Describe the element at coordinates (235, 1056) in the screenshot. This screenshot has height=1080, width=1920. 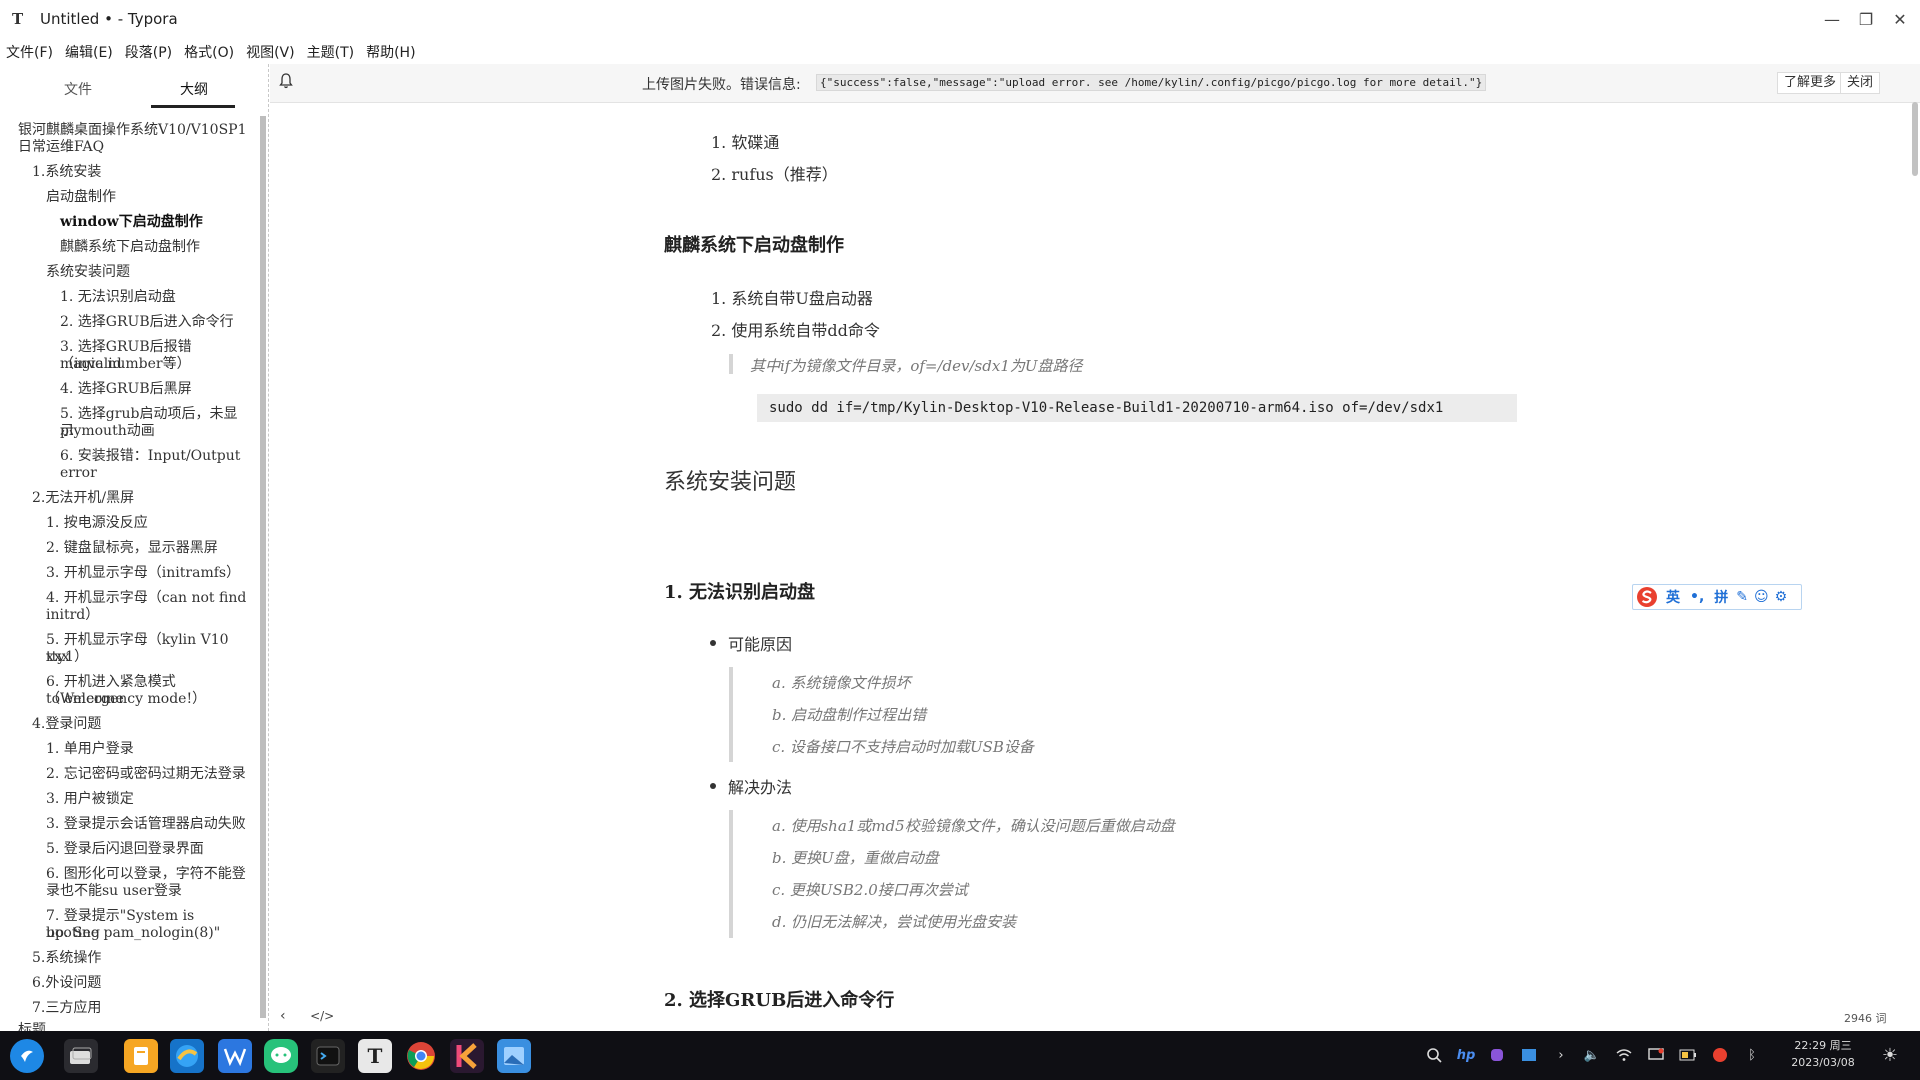
I see `wps-writer-icon` at that location.